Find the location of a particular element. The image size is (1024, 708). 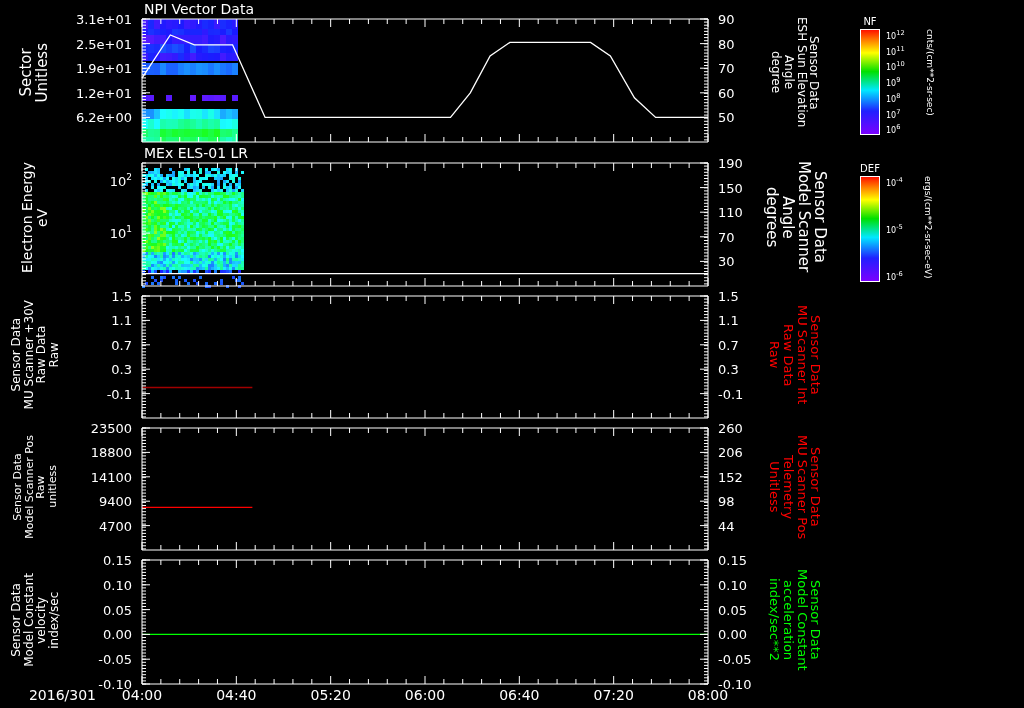

panel-title: MEx ELS-01 LR is located at coordinates (196, 153).